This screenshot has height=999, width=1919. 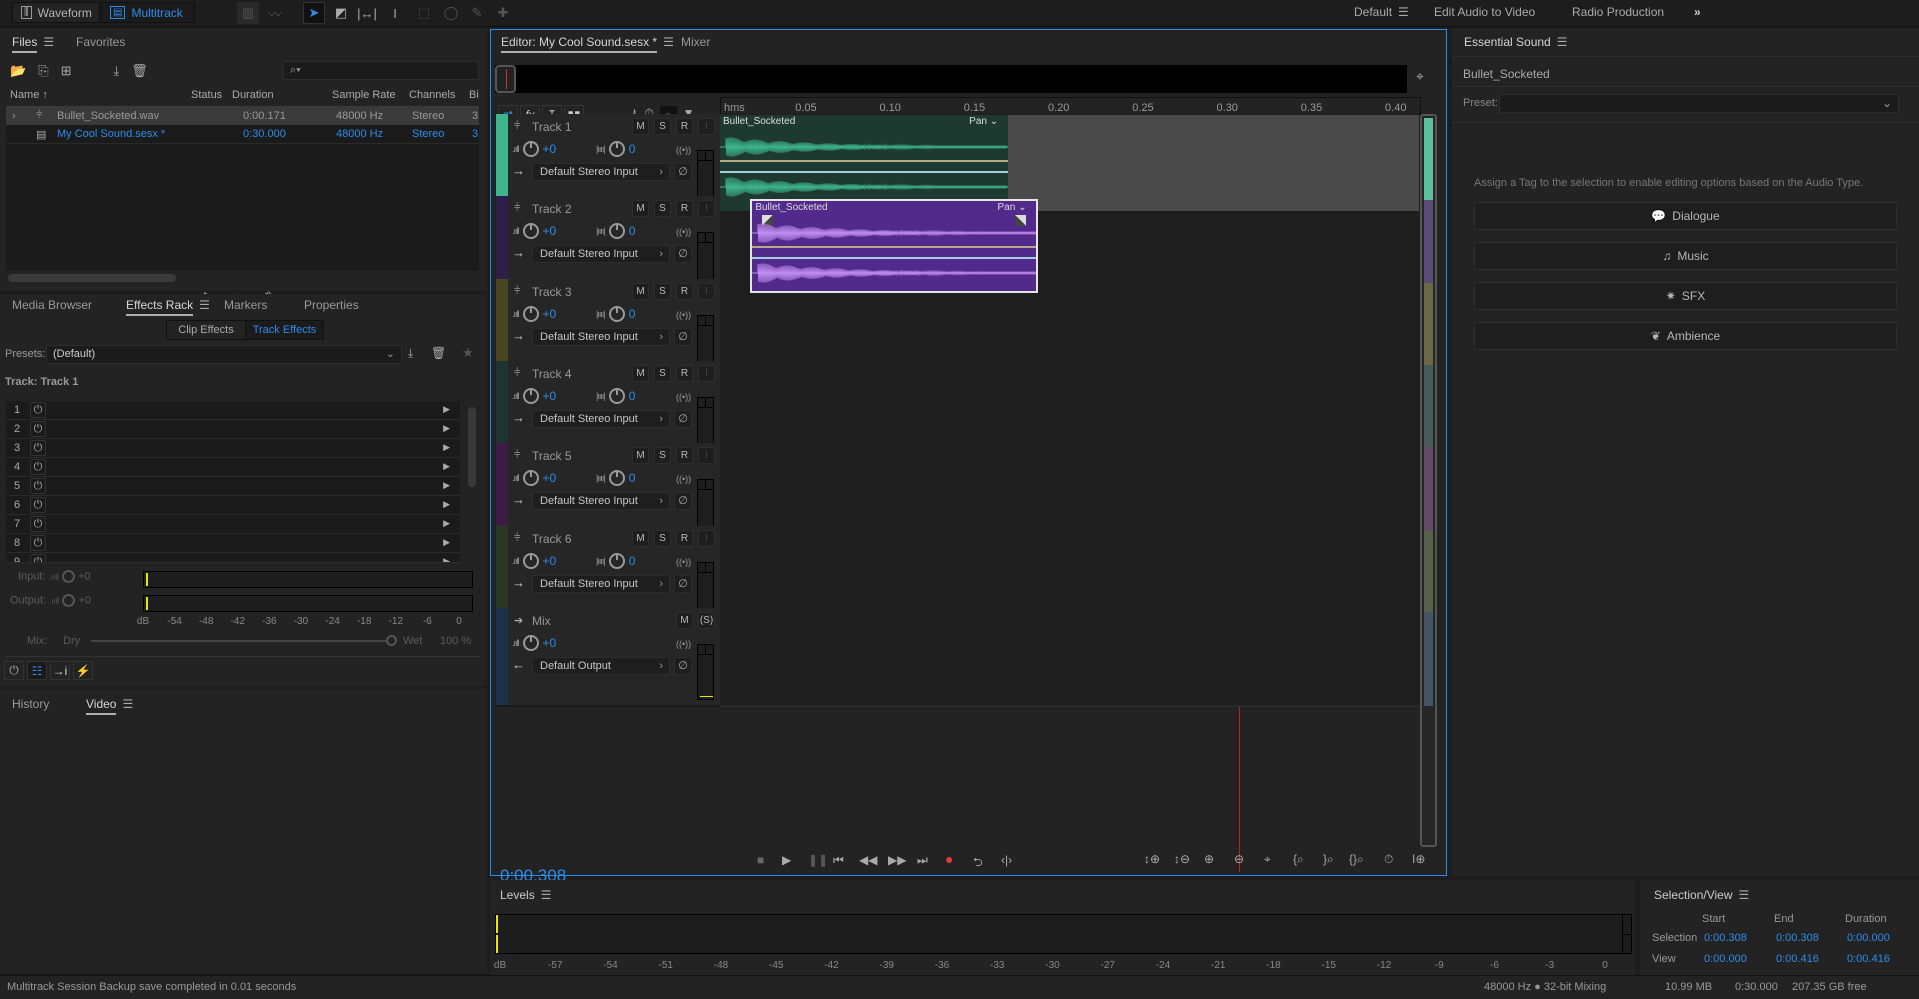 What do you see at coordinates (552, 127) in the screenshot?
I see `track-name: Track 1` at bounding box center [552, 127].